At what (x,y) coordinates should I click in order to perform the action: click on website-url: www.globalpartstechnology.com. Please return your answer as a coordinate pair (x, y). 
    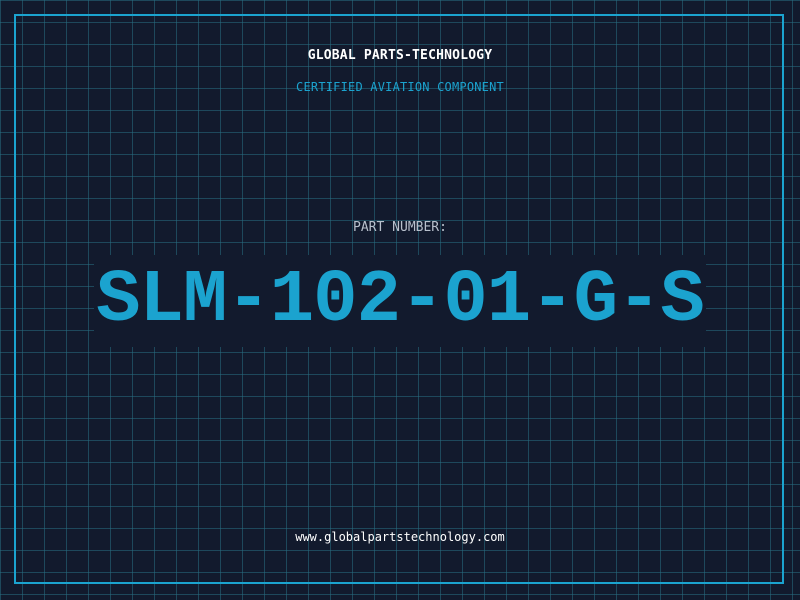
    Looking at the image, I should click on (400, 537).